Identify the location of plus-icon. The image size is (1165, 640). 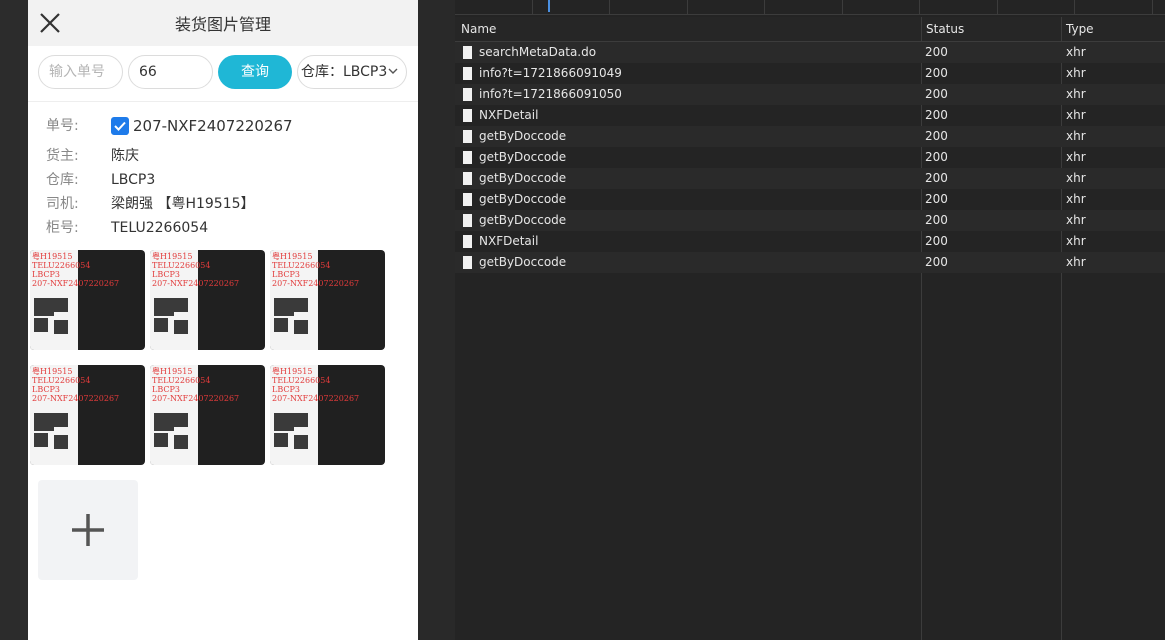
(88, 530).